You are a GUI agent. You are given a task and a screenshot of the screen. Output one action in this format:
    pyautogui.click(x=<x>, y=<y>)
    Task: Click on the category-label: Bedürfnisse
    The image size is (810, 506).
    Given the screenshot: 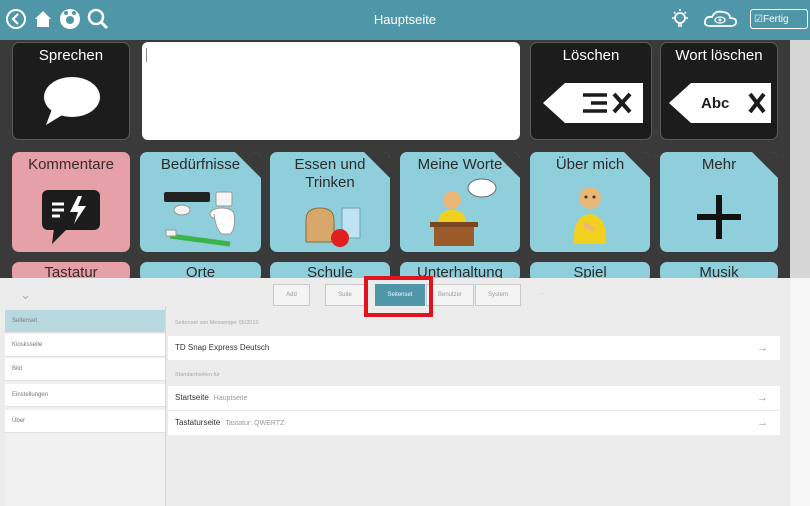 What is the action you would take?
    pyautogui.click(x=200, y=164)
    